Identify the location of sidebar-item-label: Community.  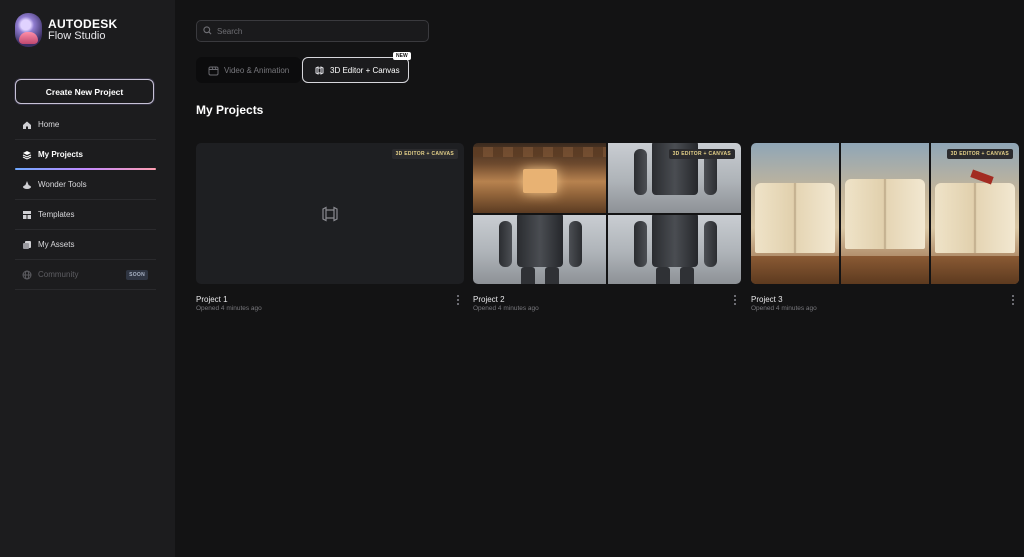
(58, 274).